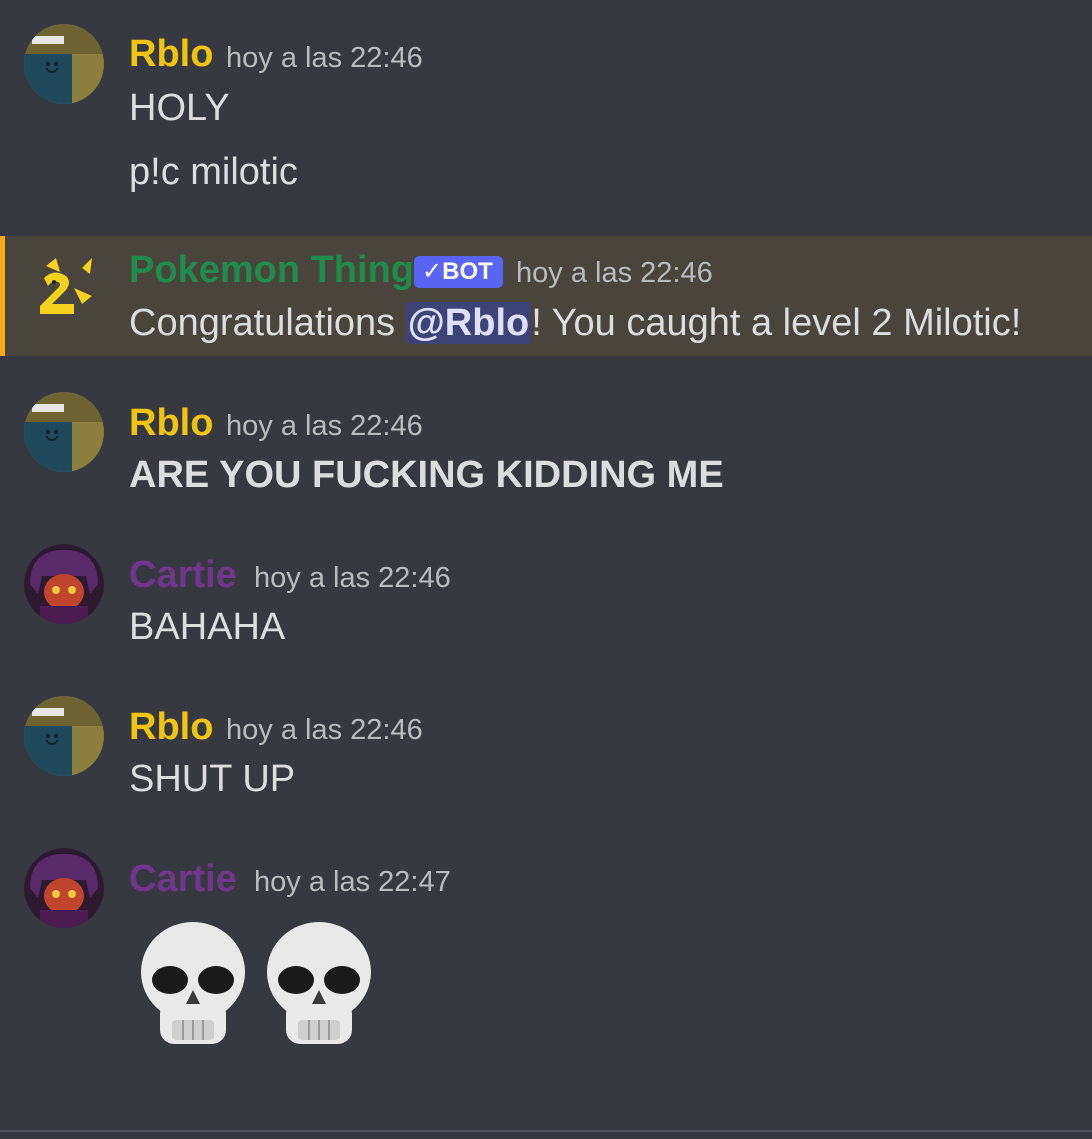 This screenshot has height=1139, width=1092. Describe the element at coordinates (352, 882) in the screenshot. I see `message-timestamp: hoy a las 22:47` at that location.